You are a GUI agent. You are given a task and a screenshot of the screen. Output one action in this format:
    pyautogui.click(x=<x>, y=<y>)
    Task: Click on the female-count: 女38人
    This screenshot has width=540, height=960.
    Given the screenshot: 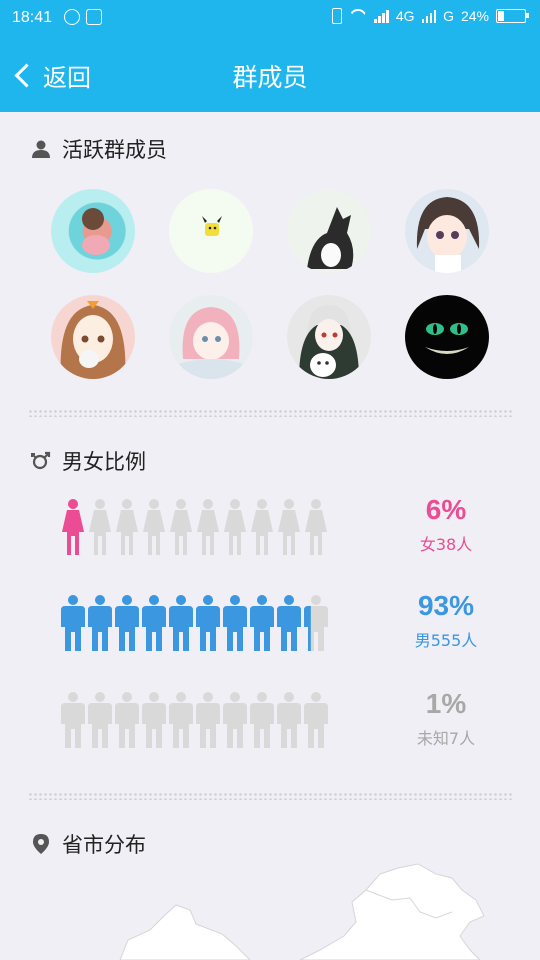 What is the action you would take?
    pyautogui.click(x=446, y=544)
    